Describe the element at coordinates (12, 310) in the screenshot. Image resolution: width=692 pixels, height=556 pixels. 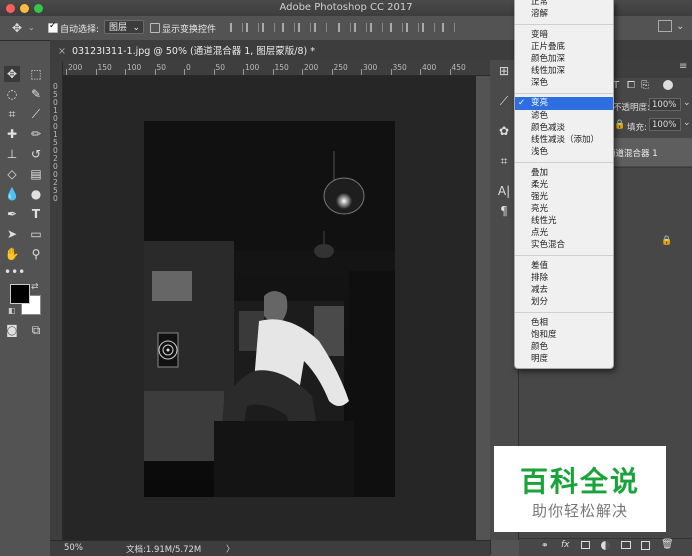
I see `default-colors-icon: ◧` at that location.